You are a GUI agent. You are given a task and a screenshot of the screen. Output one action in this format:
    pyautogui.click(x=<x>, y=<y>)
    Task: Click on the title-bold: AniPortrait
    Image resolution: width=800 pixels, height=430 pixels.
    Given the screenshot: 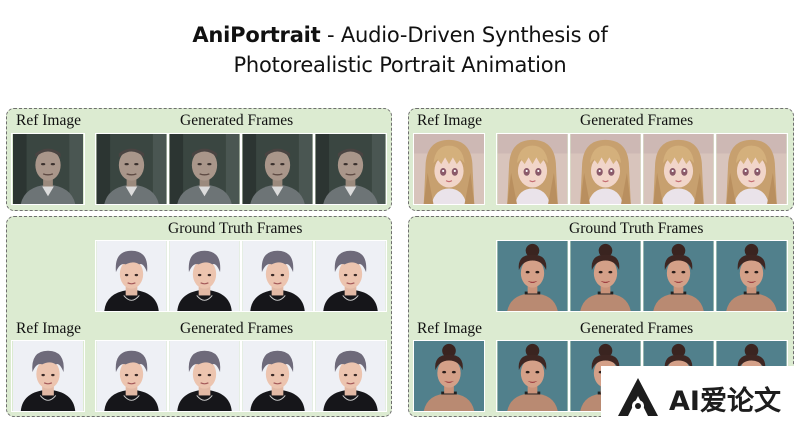 What is the action you would take?
    pyautogui.click(x=256, y=35)
    